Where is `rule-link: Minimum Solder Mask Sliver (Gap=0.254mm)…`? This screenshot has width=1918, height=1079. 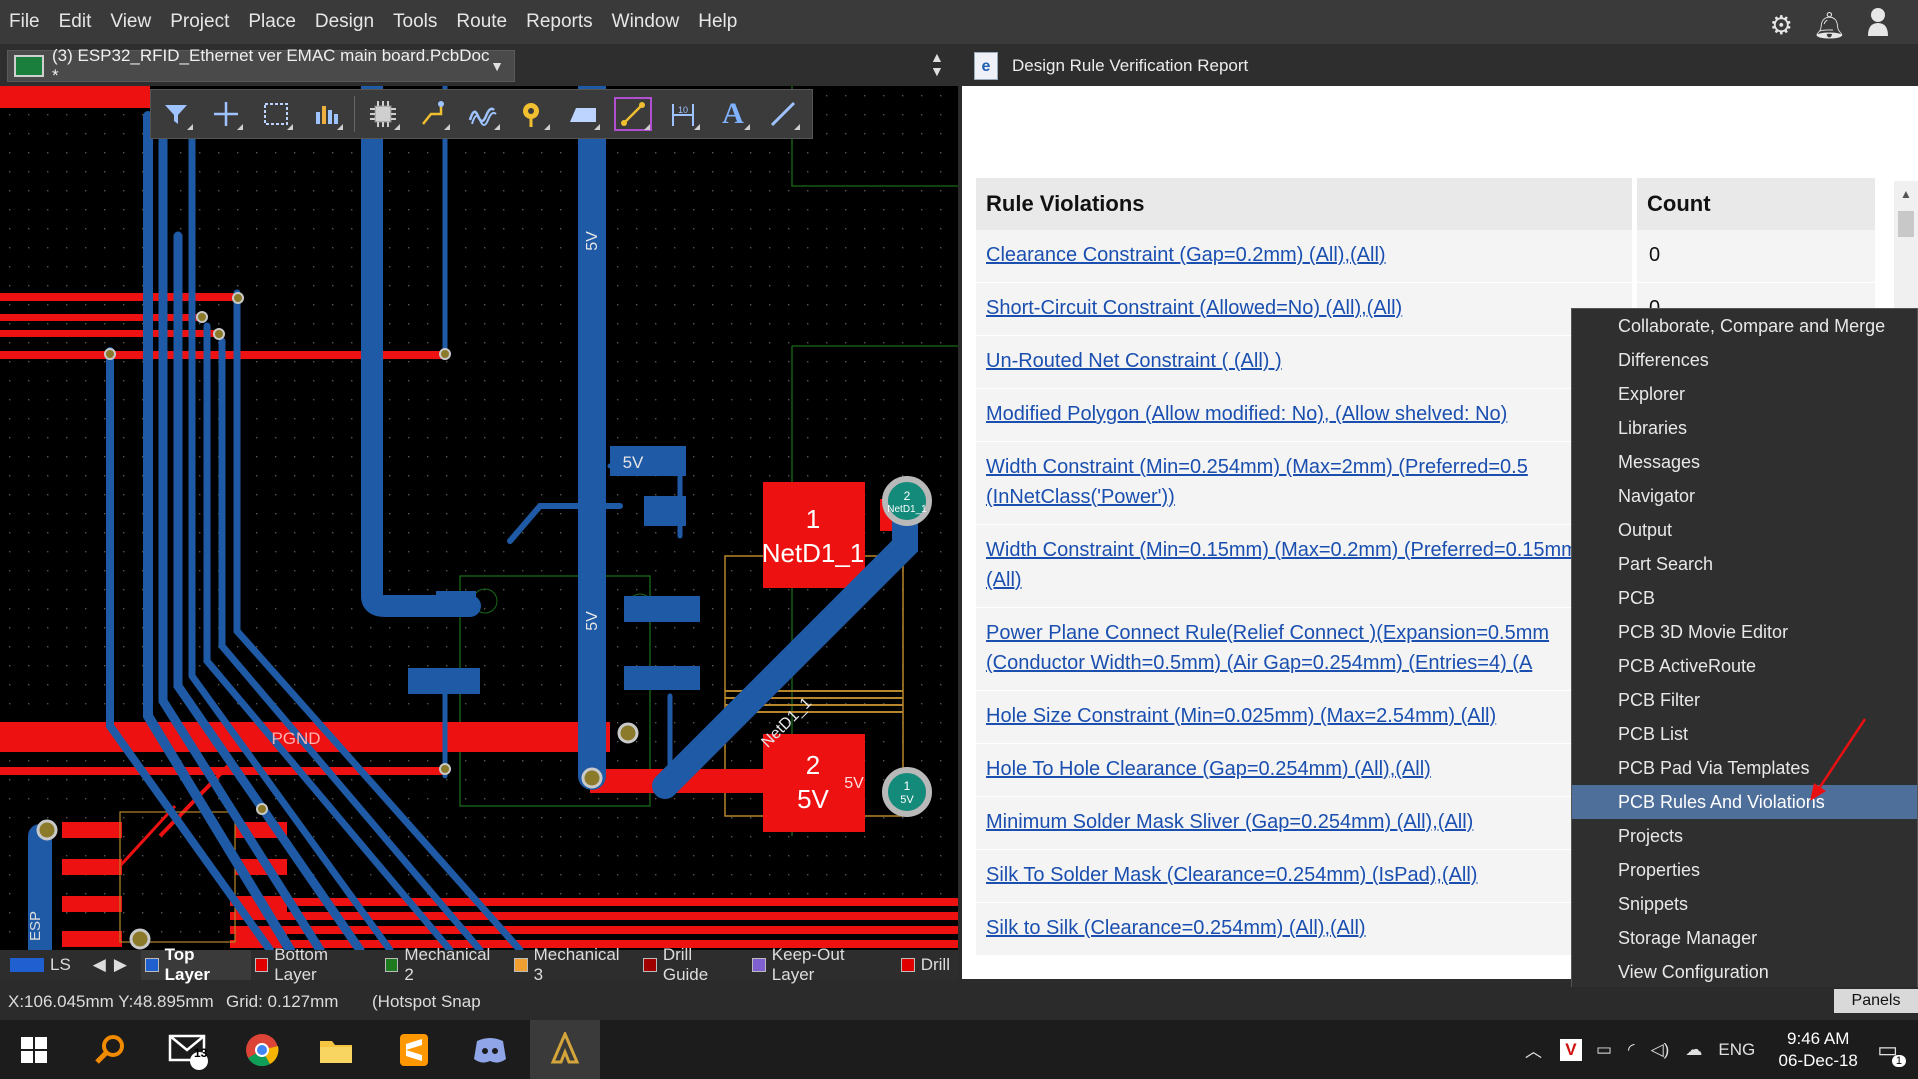 rule-link: Minimum Solder Mask Sliver (Gap=0.254mm)… is located at coordinates (1304, 823).